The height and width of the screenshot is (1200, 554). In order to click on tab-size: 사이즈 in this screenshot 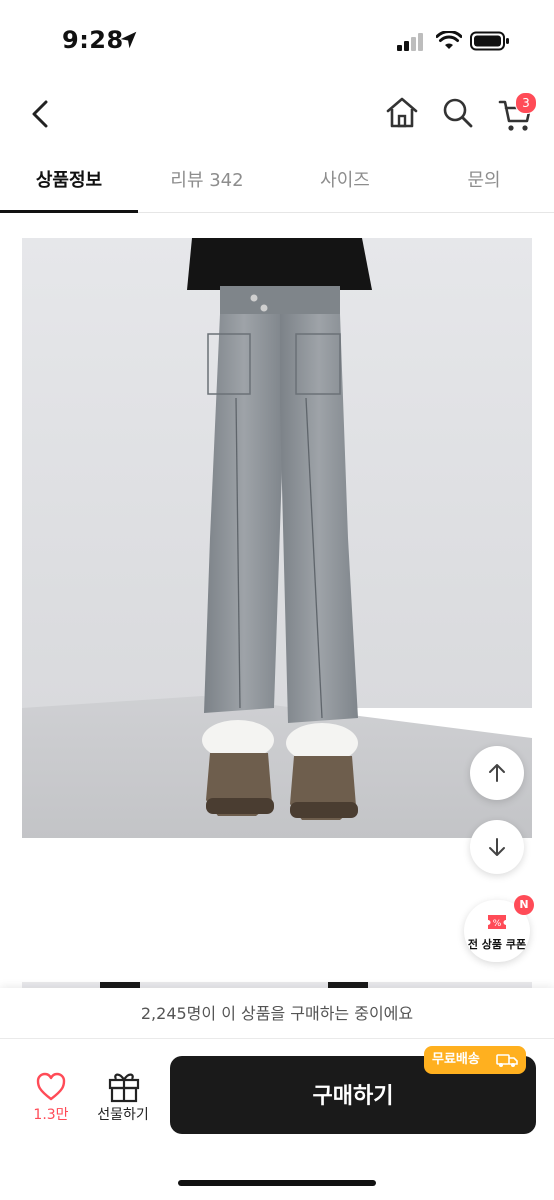, I will do `click(345, 181)`.